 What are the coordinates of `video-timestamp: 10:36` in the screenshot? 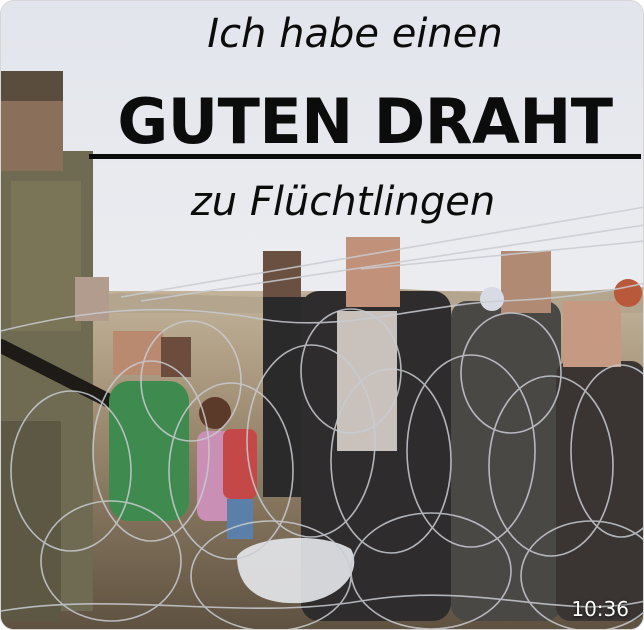 It's located at (600, 609).